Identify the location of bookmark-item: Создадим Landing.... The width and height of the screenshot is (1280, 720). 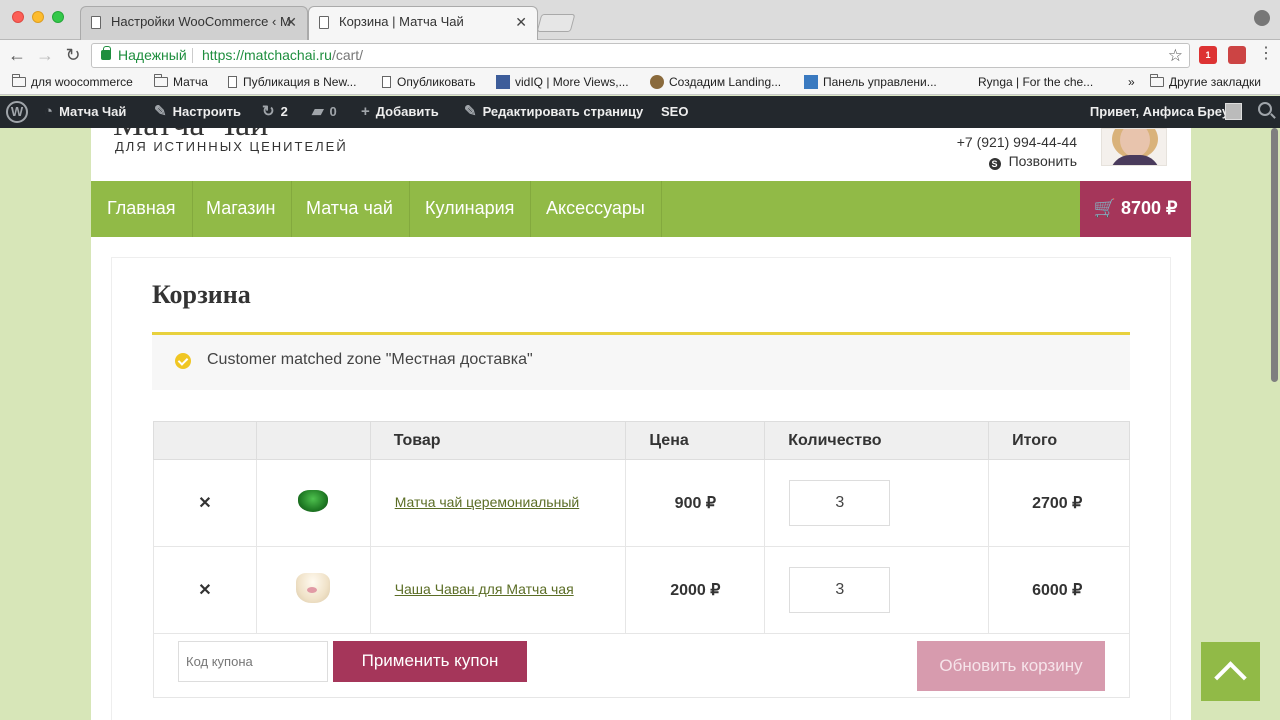
(715, 82).